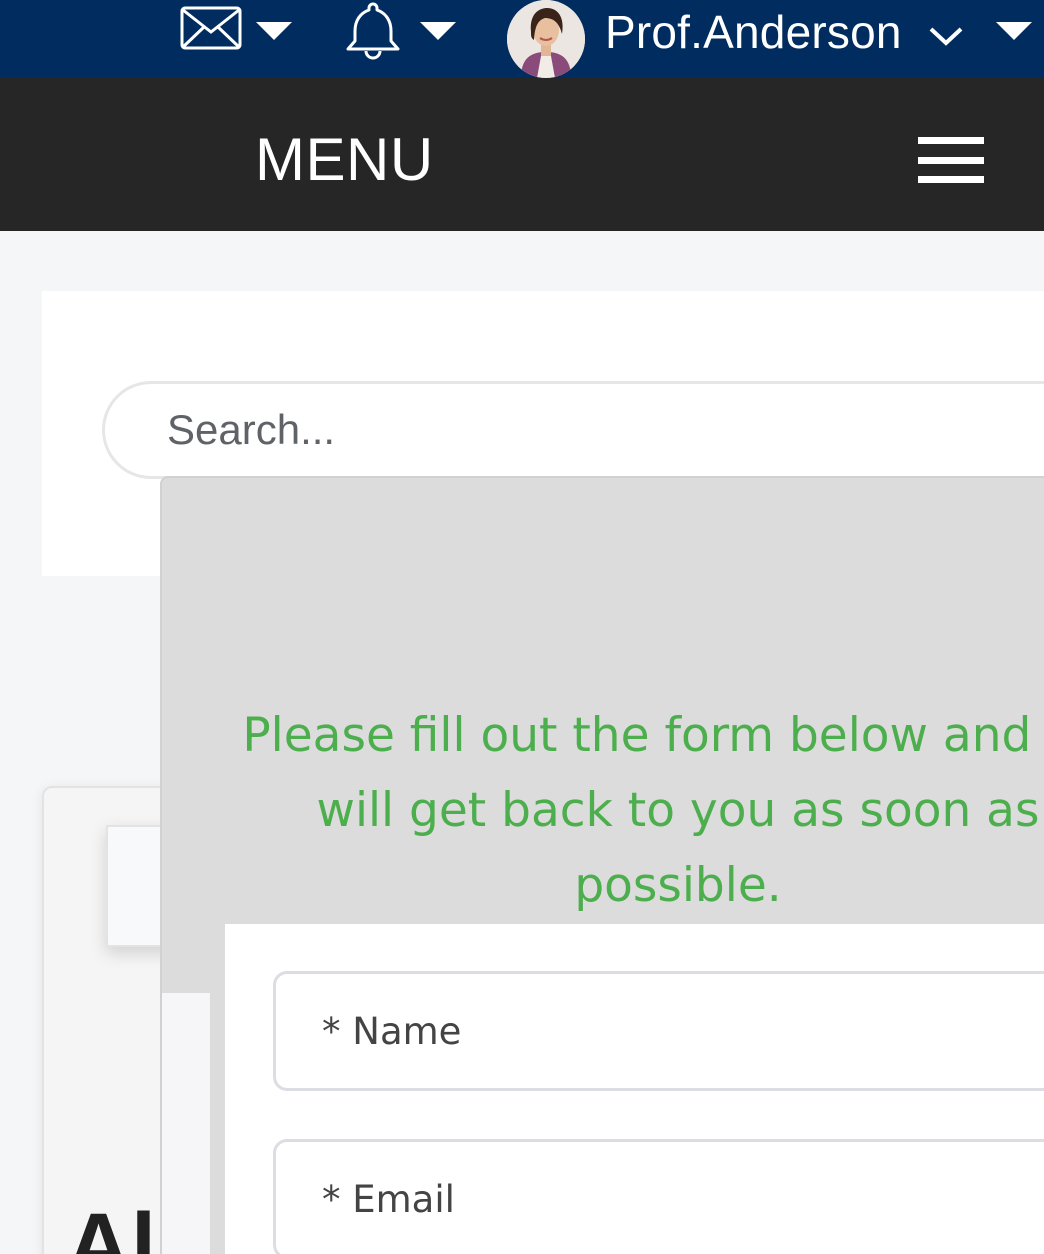  I want to click on modal-side-strip, so click(186, 1123).